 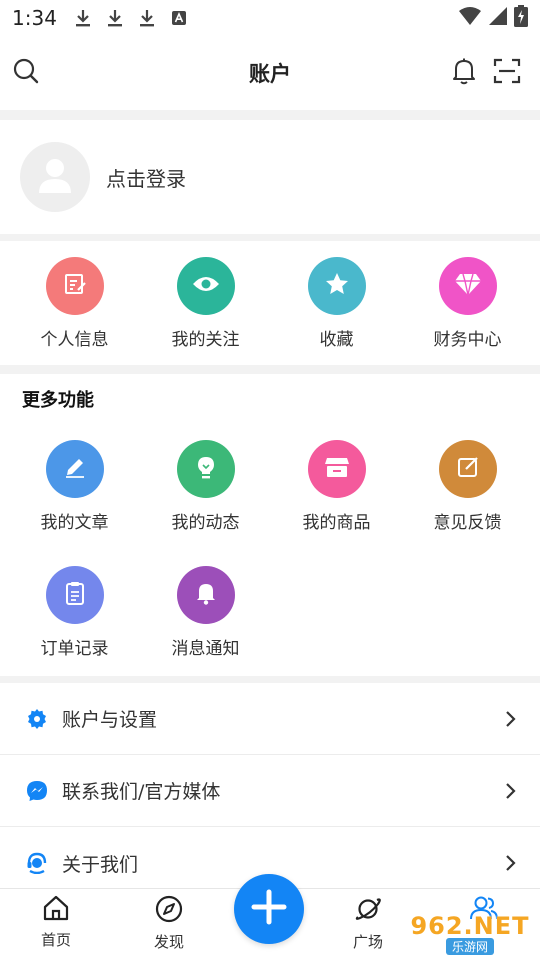 I want to click on tab-home: 首页, so click(x=56, y=922).